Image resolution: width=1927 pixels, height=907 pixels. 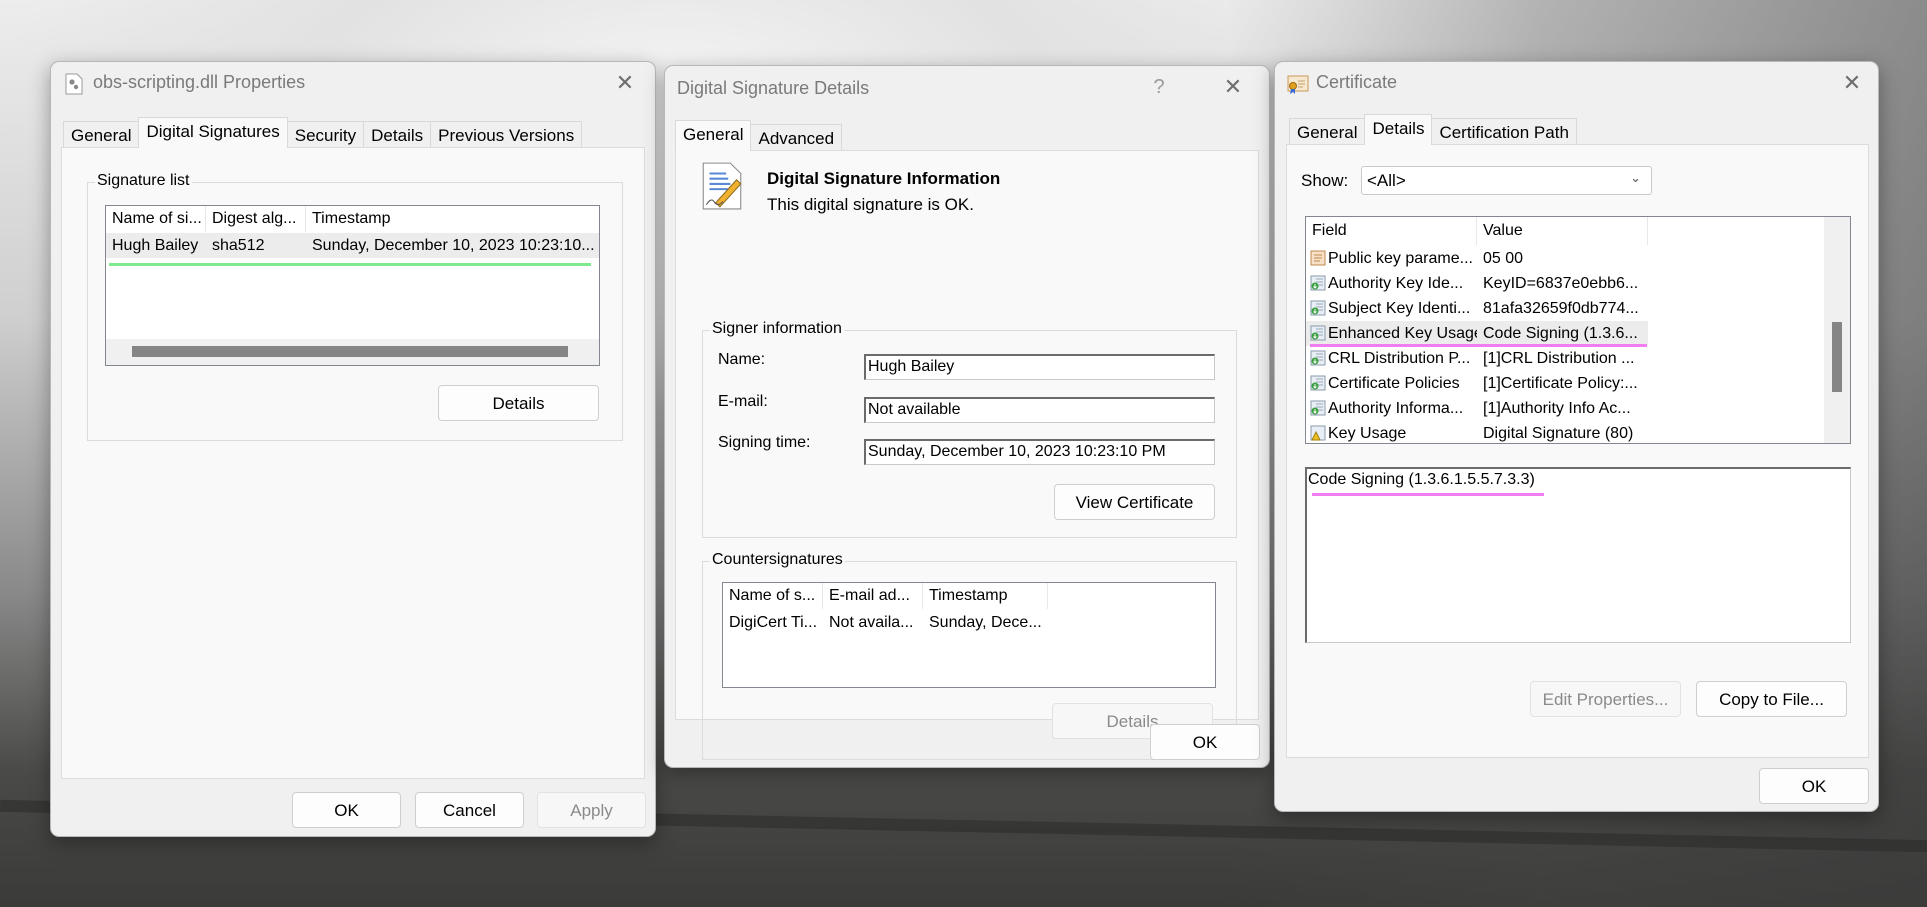 I want to click on signature-details-titlebar: Digital Signature Details ? ✕, so click(x=967, y=87).